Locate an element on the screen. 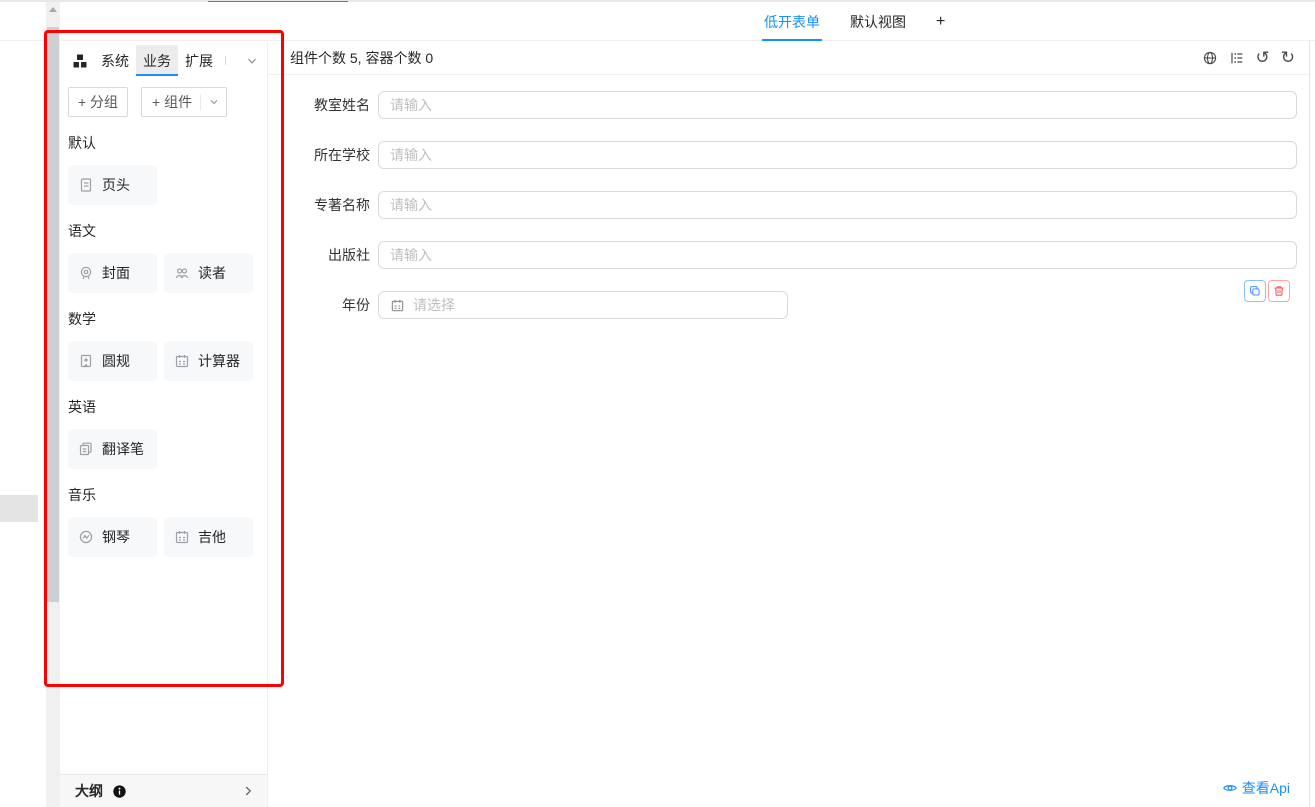 The width and height of the screenshot is (1315, 807). view-api-link: 查看Api is located at coordinates (1256, 788).